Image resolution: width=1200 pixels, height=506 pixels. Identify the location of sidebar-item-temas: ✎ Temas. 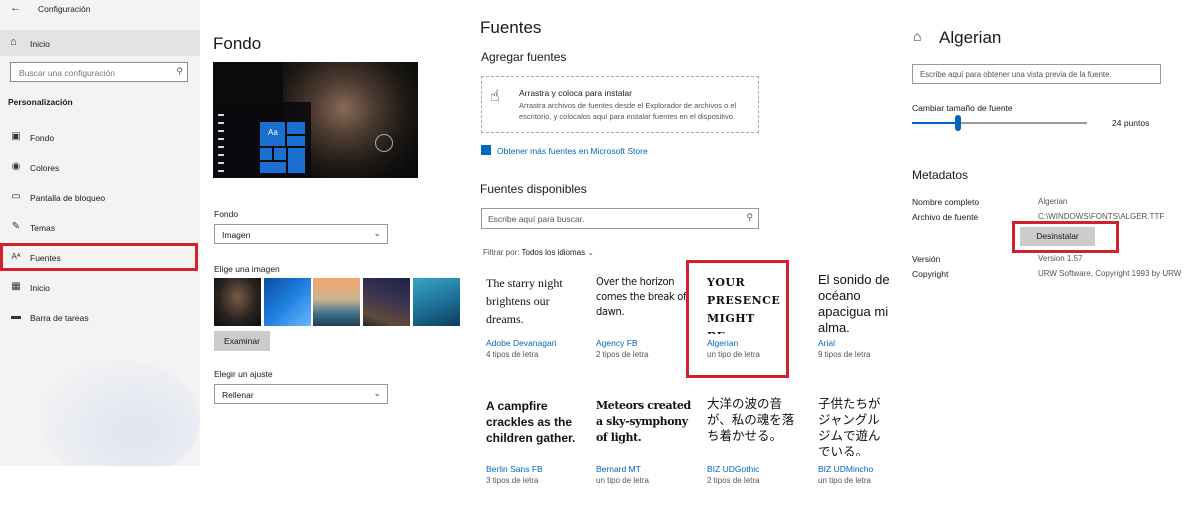
(100, 228).